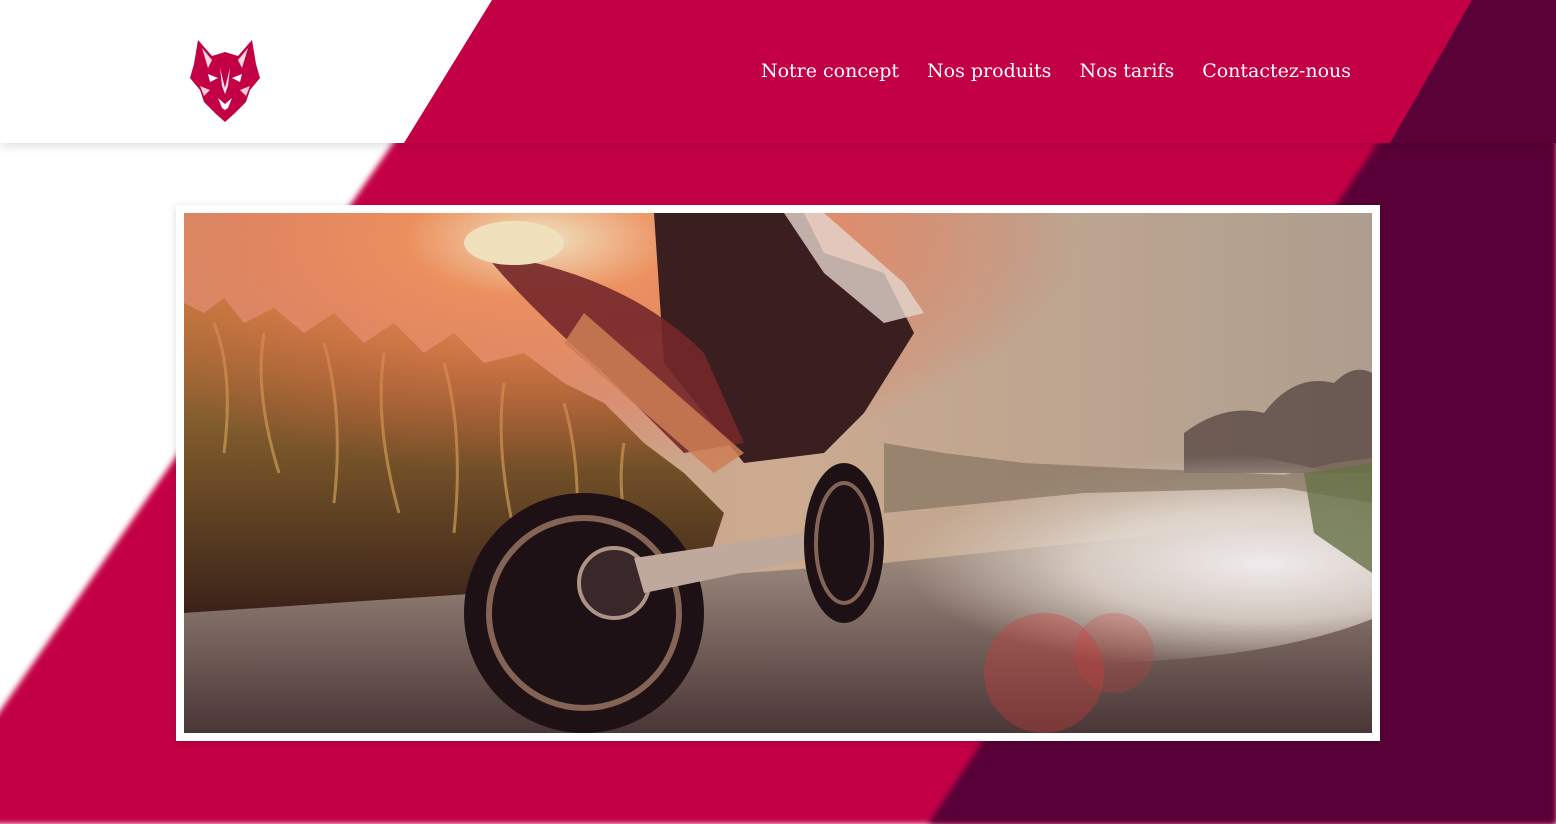 This screenshot has width=1556, height=824. Describe the element at coordinates (989, 71) in the screenshot. I see `nav-link-nos-produits: Nos produits` at that location.